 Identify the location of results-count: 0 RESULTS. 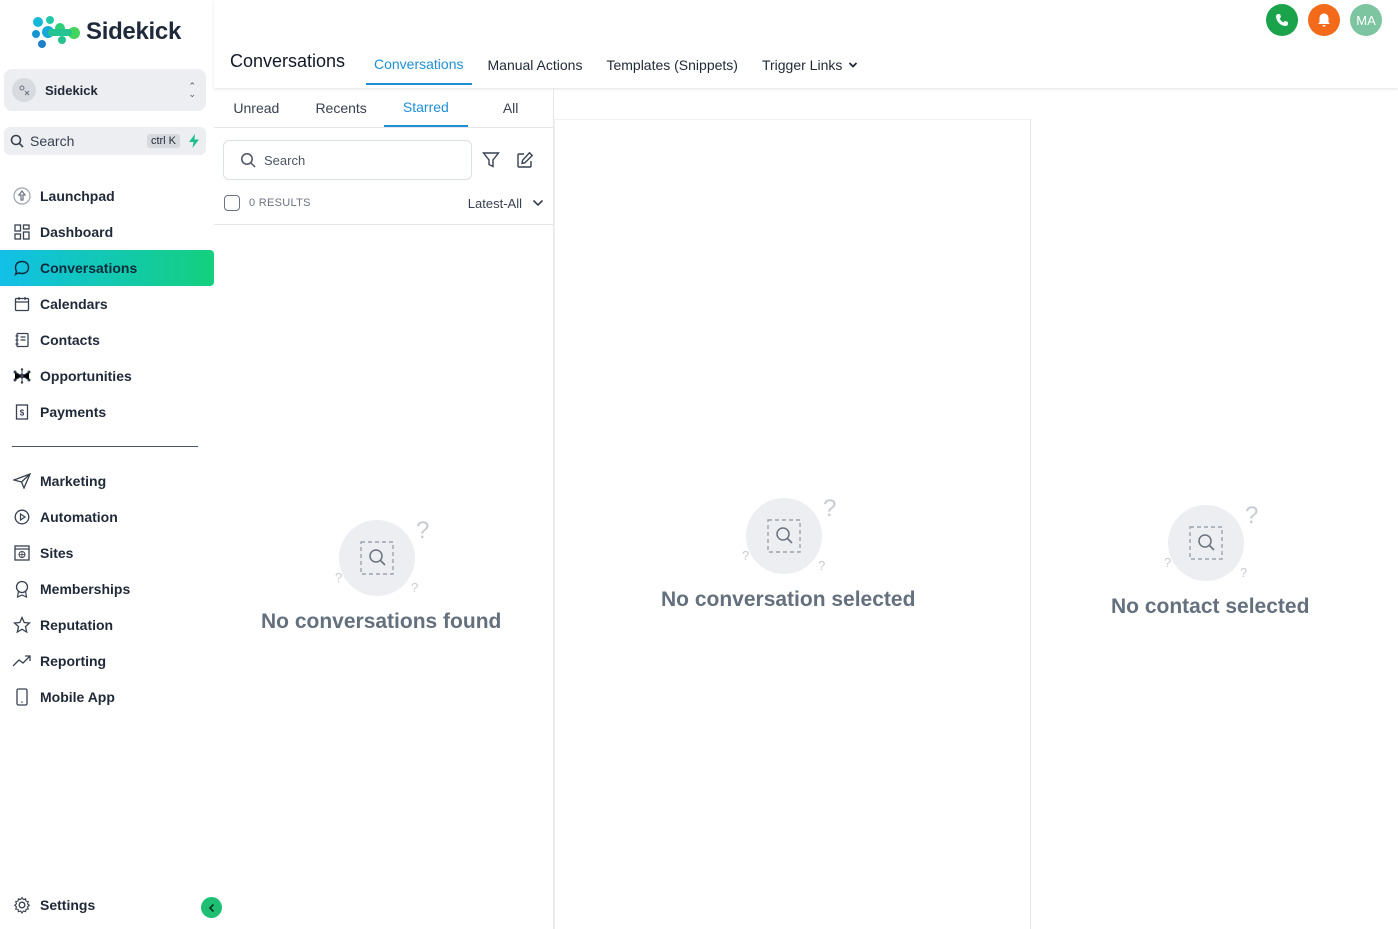
(280, 203).